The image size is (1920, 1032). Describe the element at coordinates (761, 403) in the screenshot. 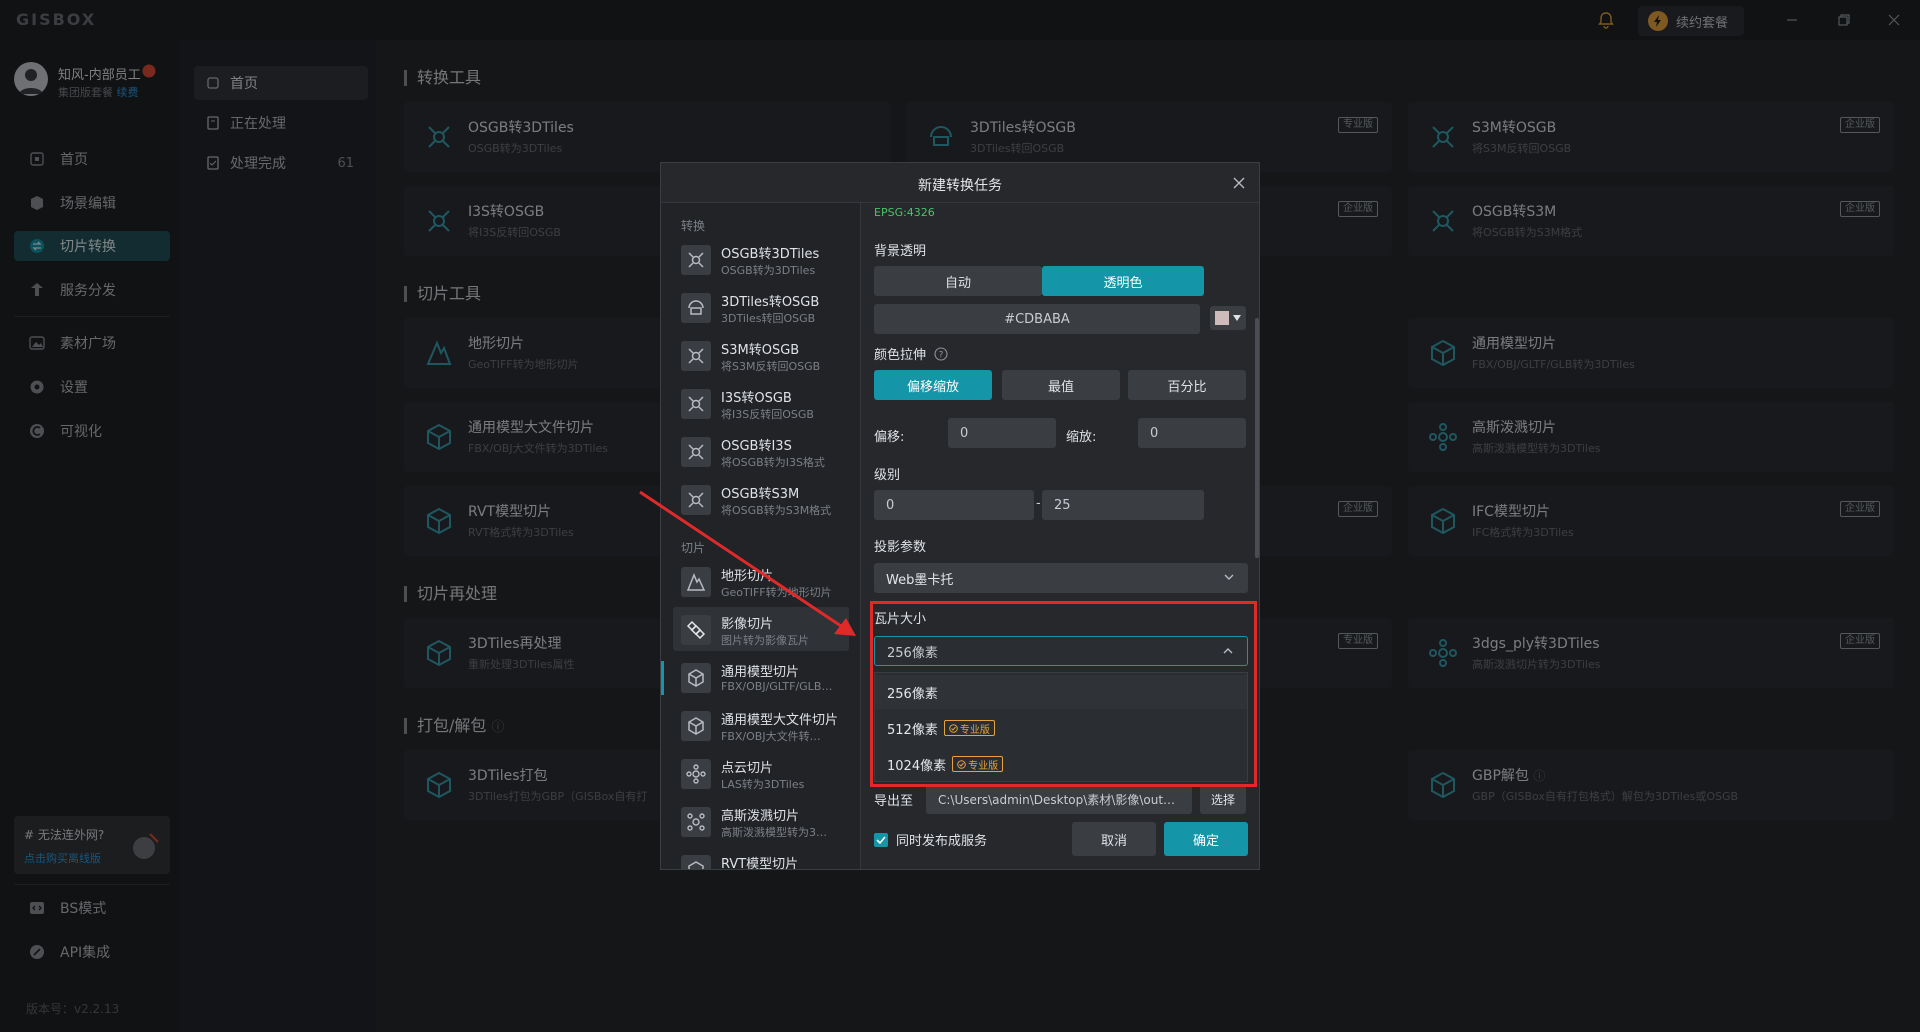

I see `task-item-i3s-osgb: I3S转OSGB 将I3S反转回OSGB` at that location.